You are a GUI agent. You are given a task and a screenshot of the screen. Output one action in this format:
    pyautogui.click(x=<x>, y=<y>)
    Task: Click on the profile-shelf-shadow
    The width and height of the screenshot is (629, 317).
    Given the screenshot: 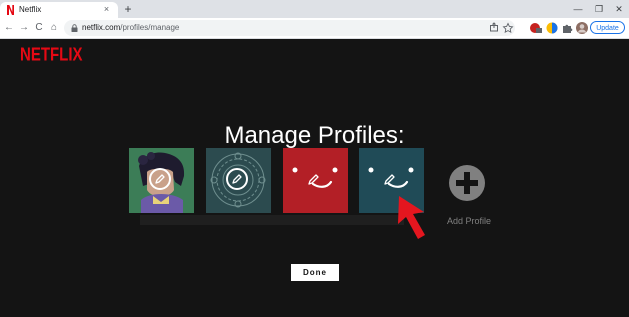 What is the action you would take?
    pyautogui.click(x=272, y=220)
    